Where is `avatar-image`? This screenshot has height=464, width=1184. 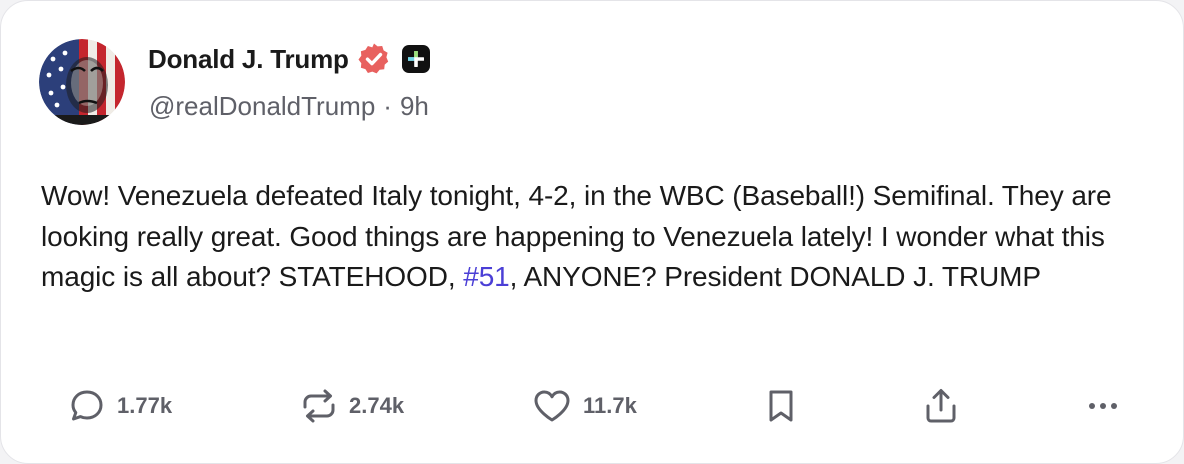 avatar-image is located at coordinates (82, 82).